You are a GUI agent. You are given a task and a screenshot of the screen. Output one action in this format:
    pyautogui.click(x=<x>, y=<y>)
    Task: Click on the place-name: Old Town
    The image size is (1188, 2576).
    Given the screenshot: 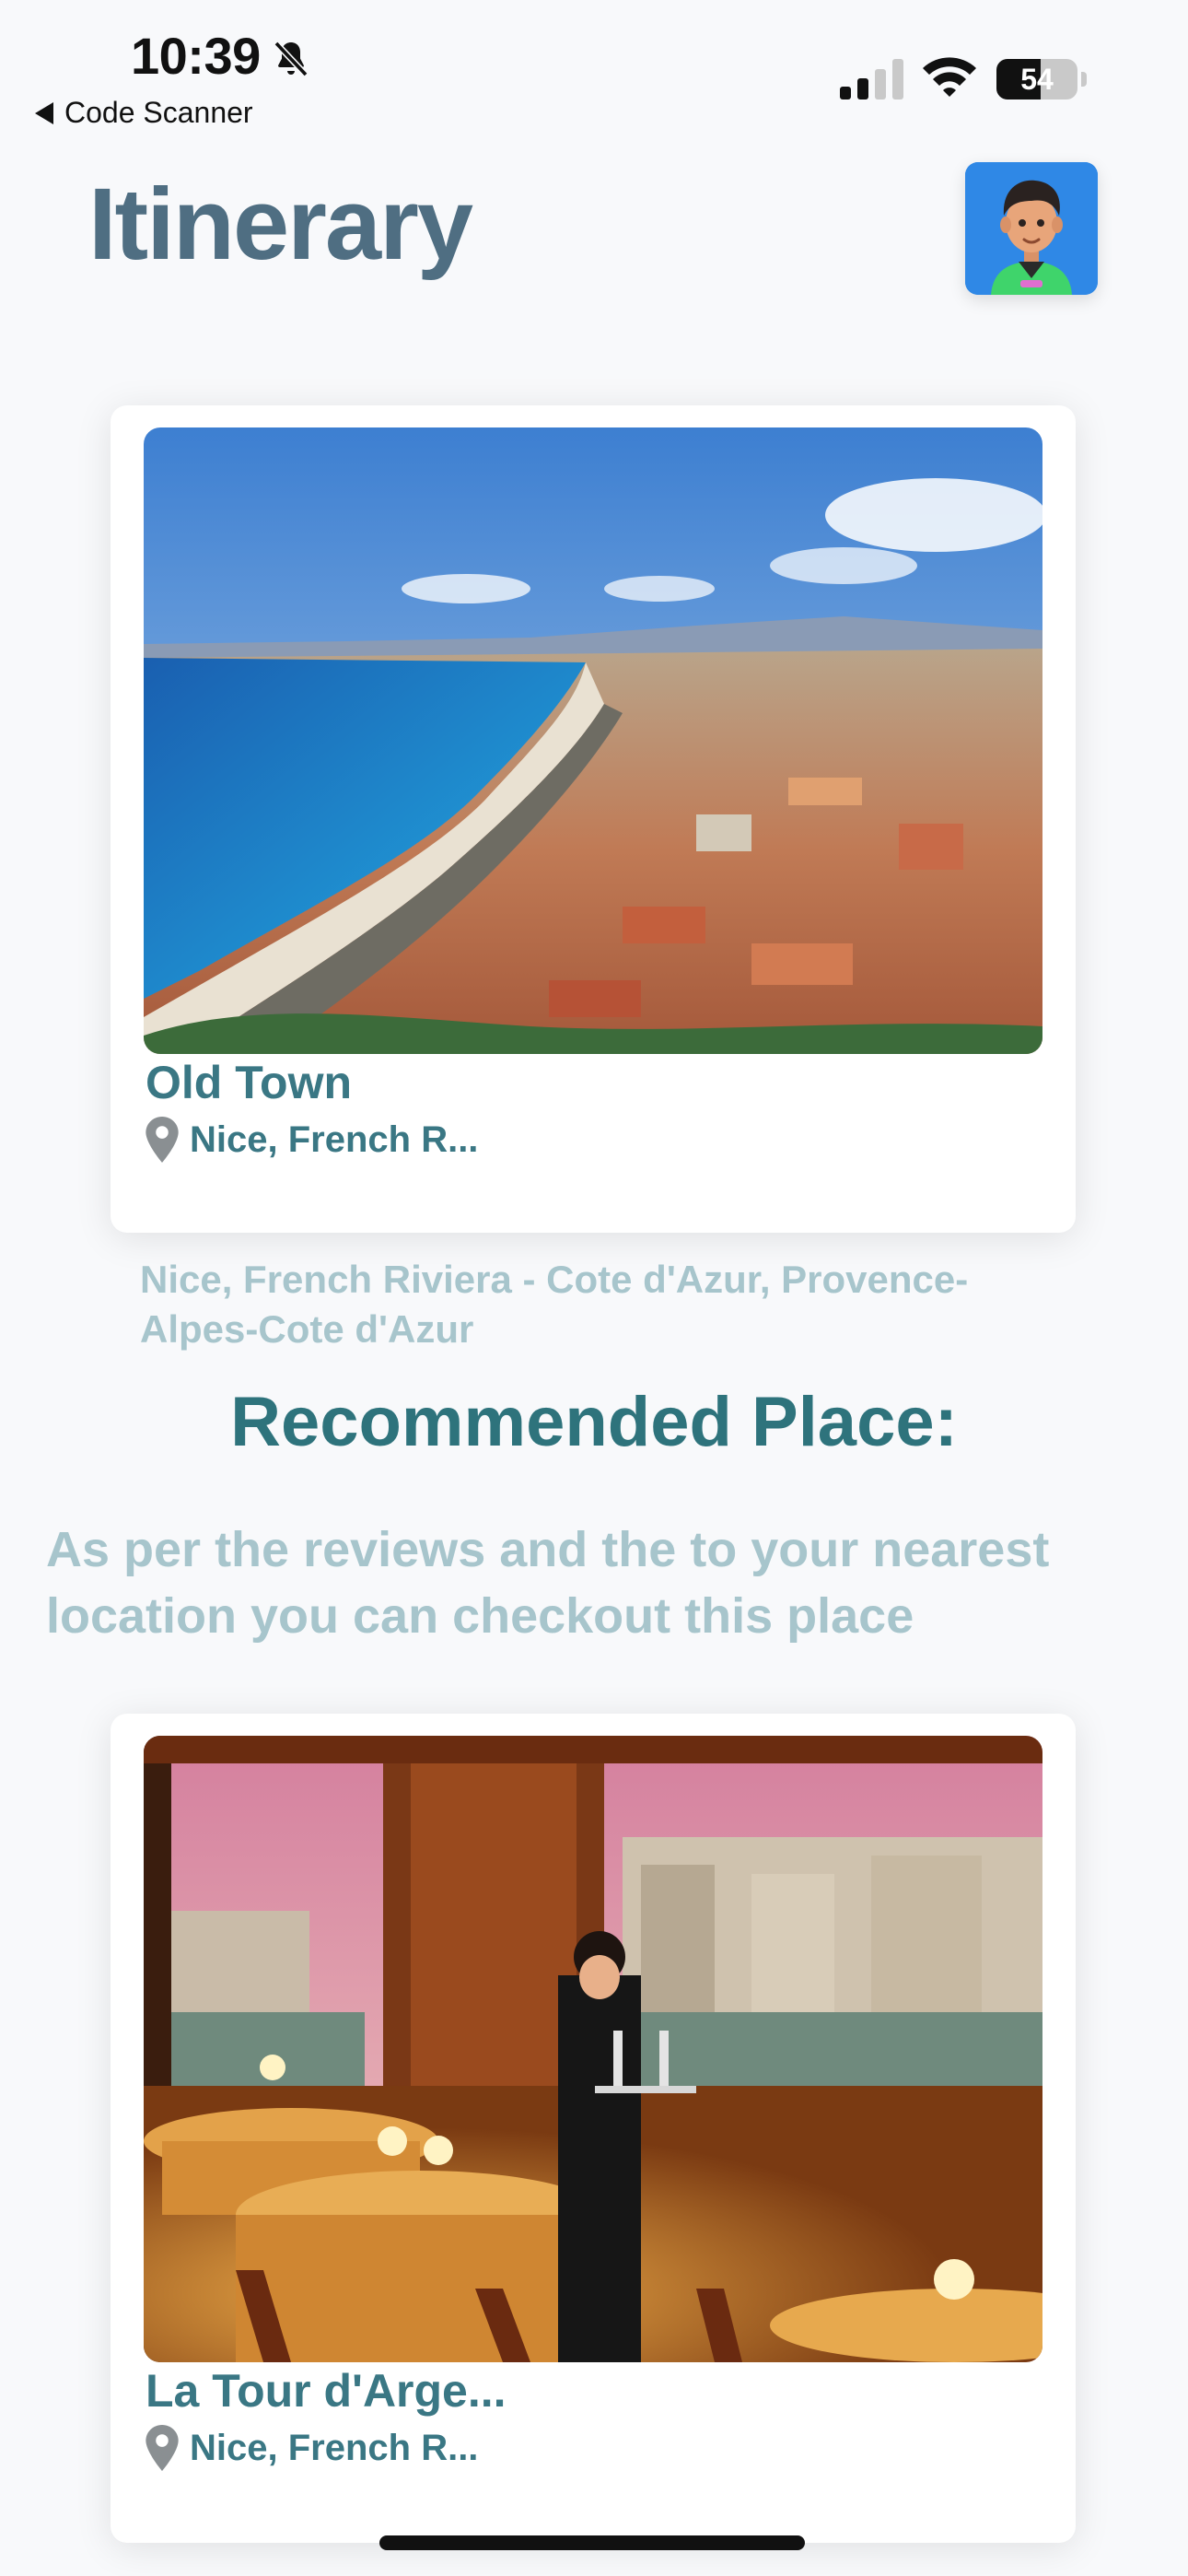 What is the action you would take?
    pyautogui.click(x=249, y=1082)
    